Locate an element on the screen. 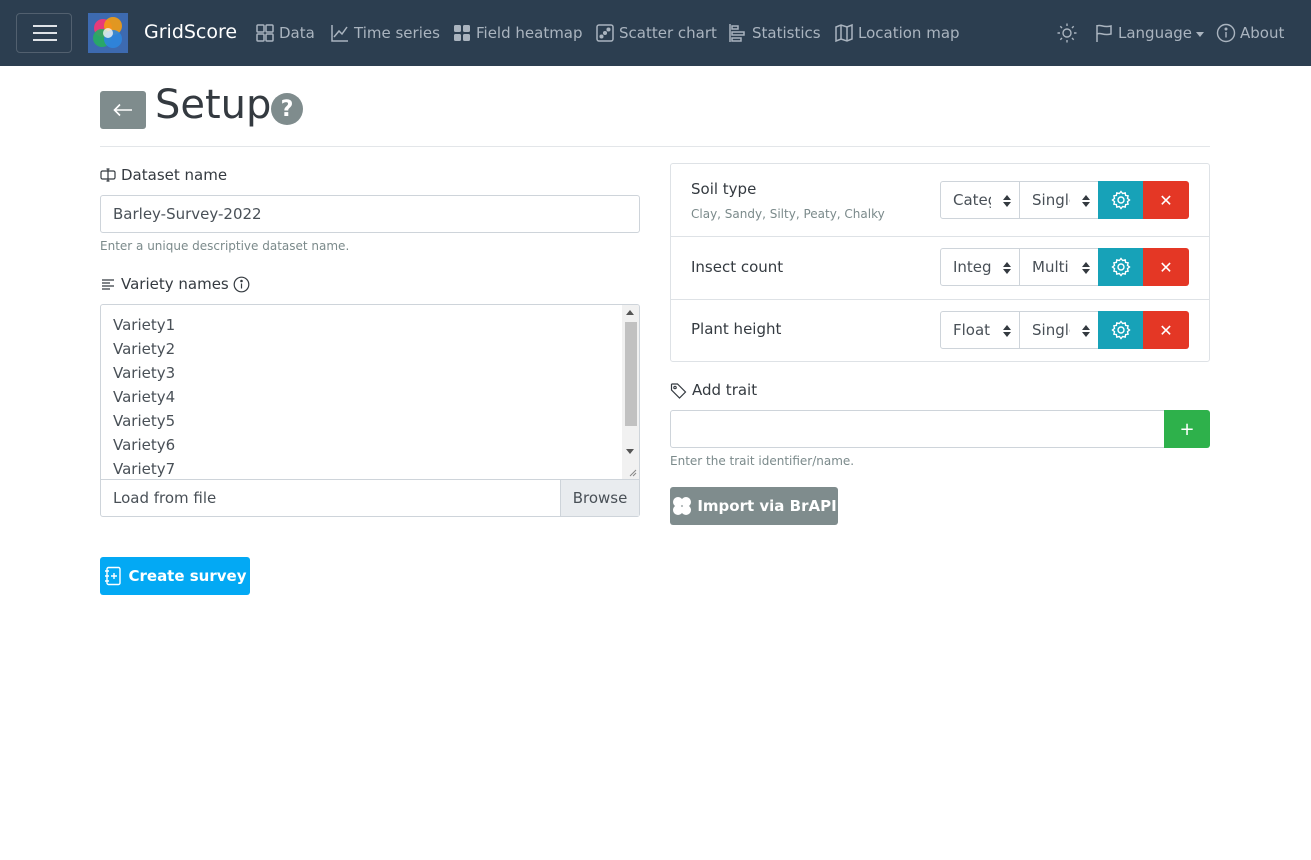  datatype-select: Float is located at coordinates (980, 330).